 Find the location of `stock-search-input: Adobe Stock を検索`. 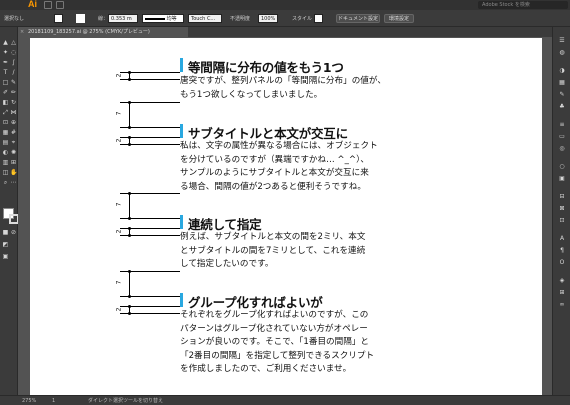

stock-search-input: Adobe Stock を検索 is located at coordinates (523, 5).